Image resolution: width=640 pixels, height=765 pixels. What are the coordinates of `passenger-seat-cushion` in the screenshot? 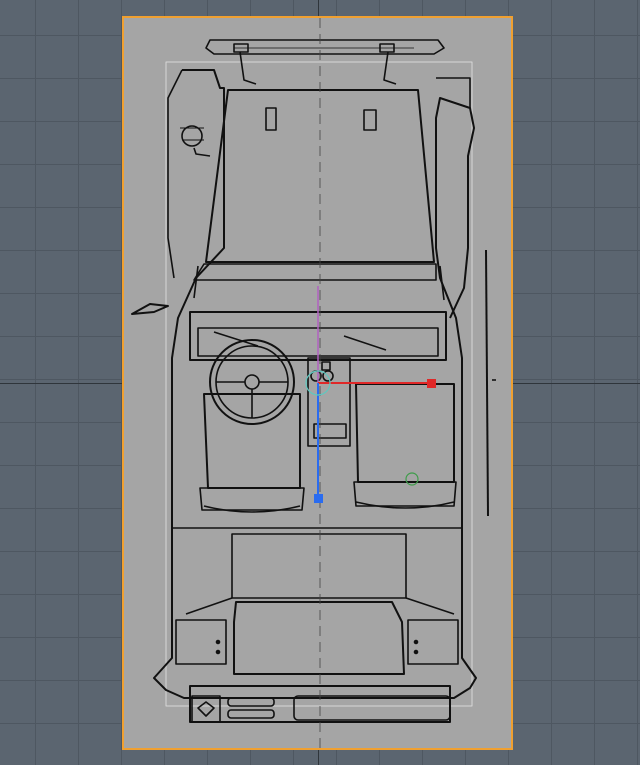 It's located at (405, 494).